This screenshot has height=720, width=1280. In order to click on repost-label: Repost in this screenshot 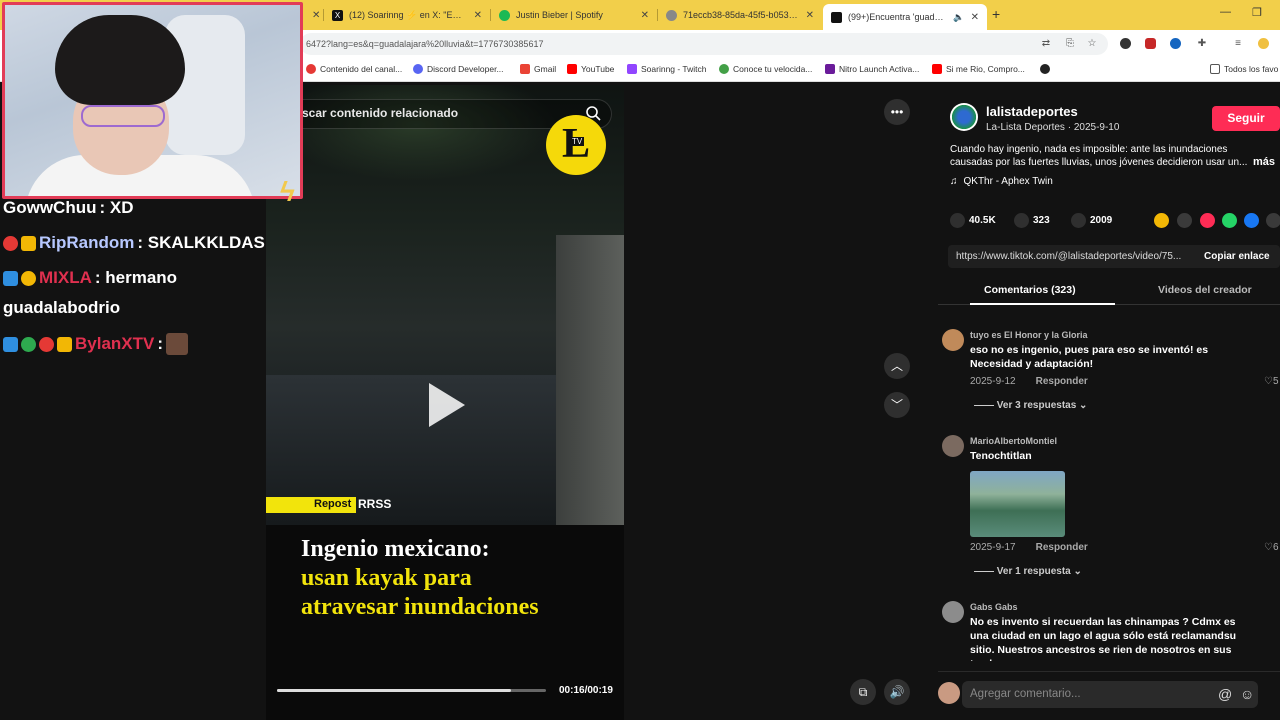, I will do `click(333, 504)`.